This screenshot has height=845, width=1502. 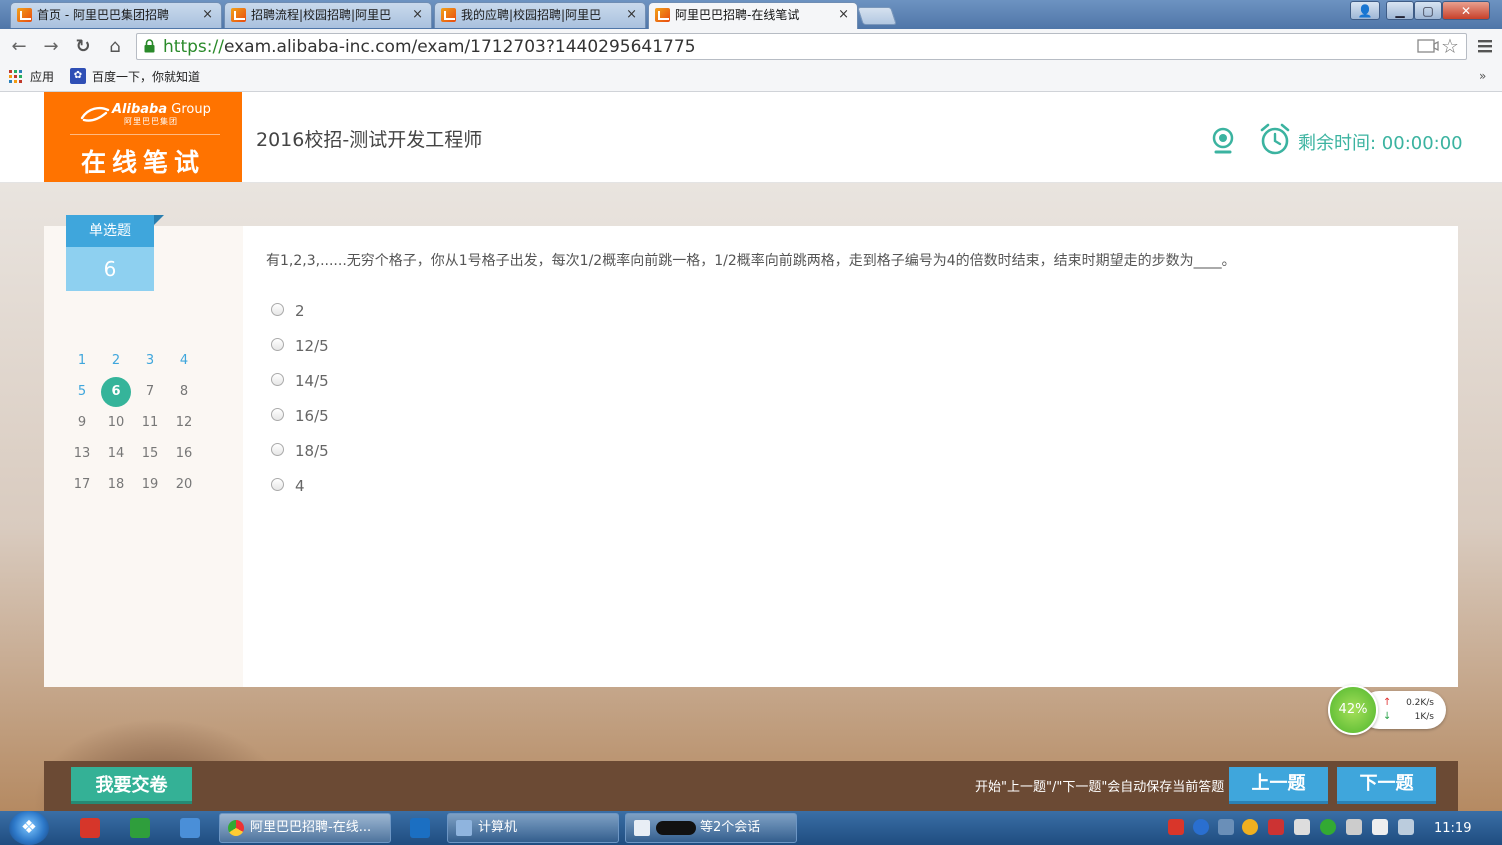 What do you see at coordinates (82, 485) in the screenshot?
I see `question-nav-17: 17` at bounding box center [82, 485].